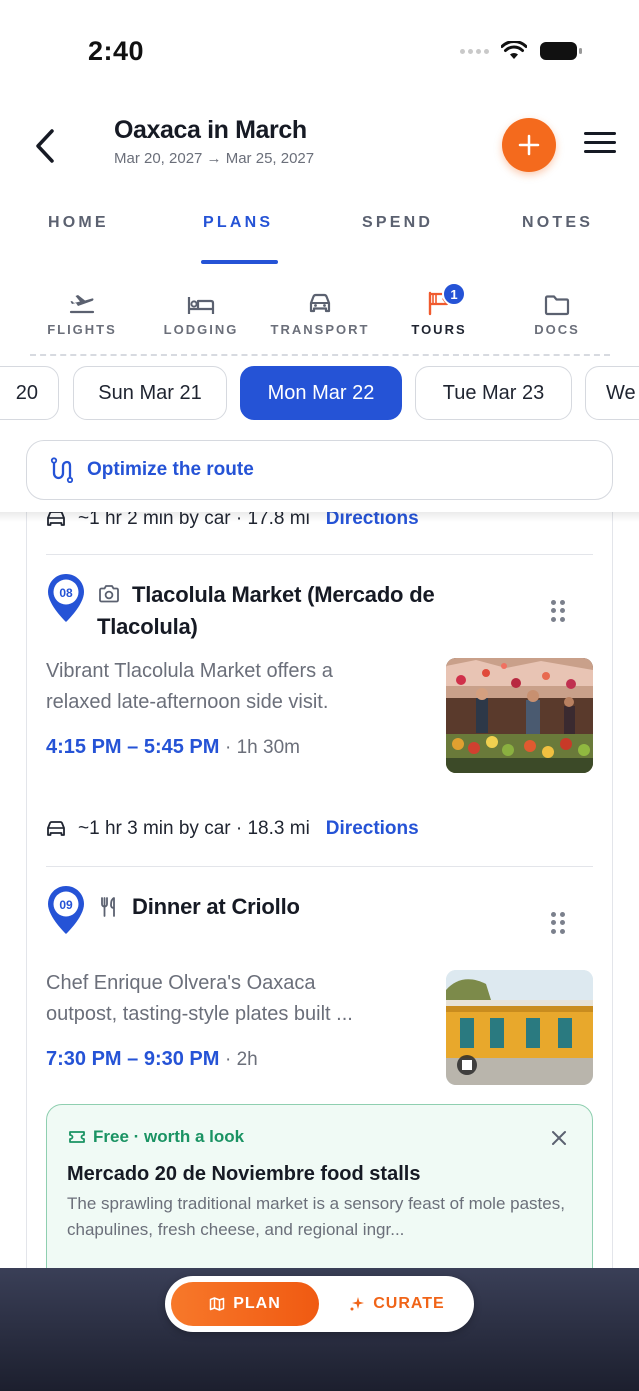 The height and width of the screenshot is (1391, 639). I want to click on page-title: Oaxaca in March, so click(210, 130).